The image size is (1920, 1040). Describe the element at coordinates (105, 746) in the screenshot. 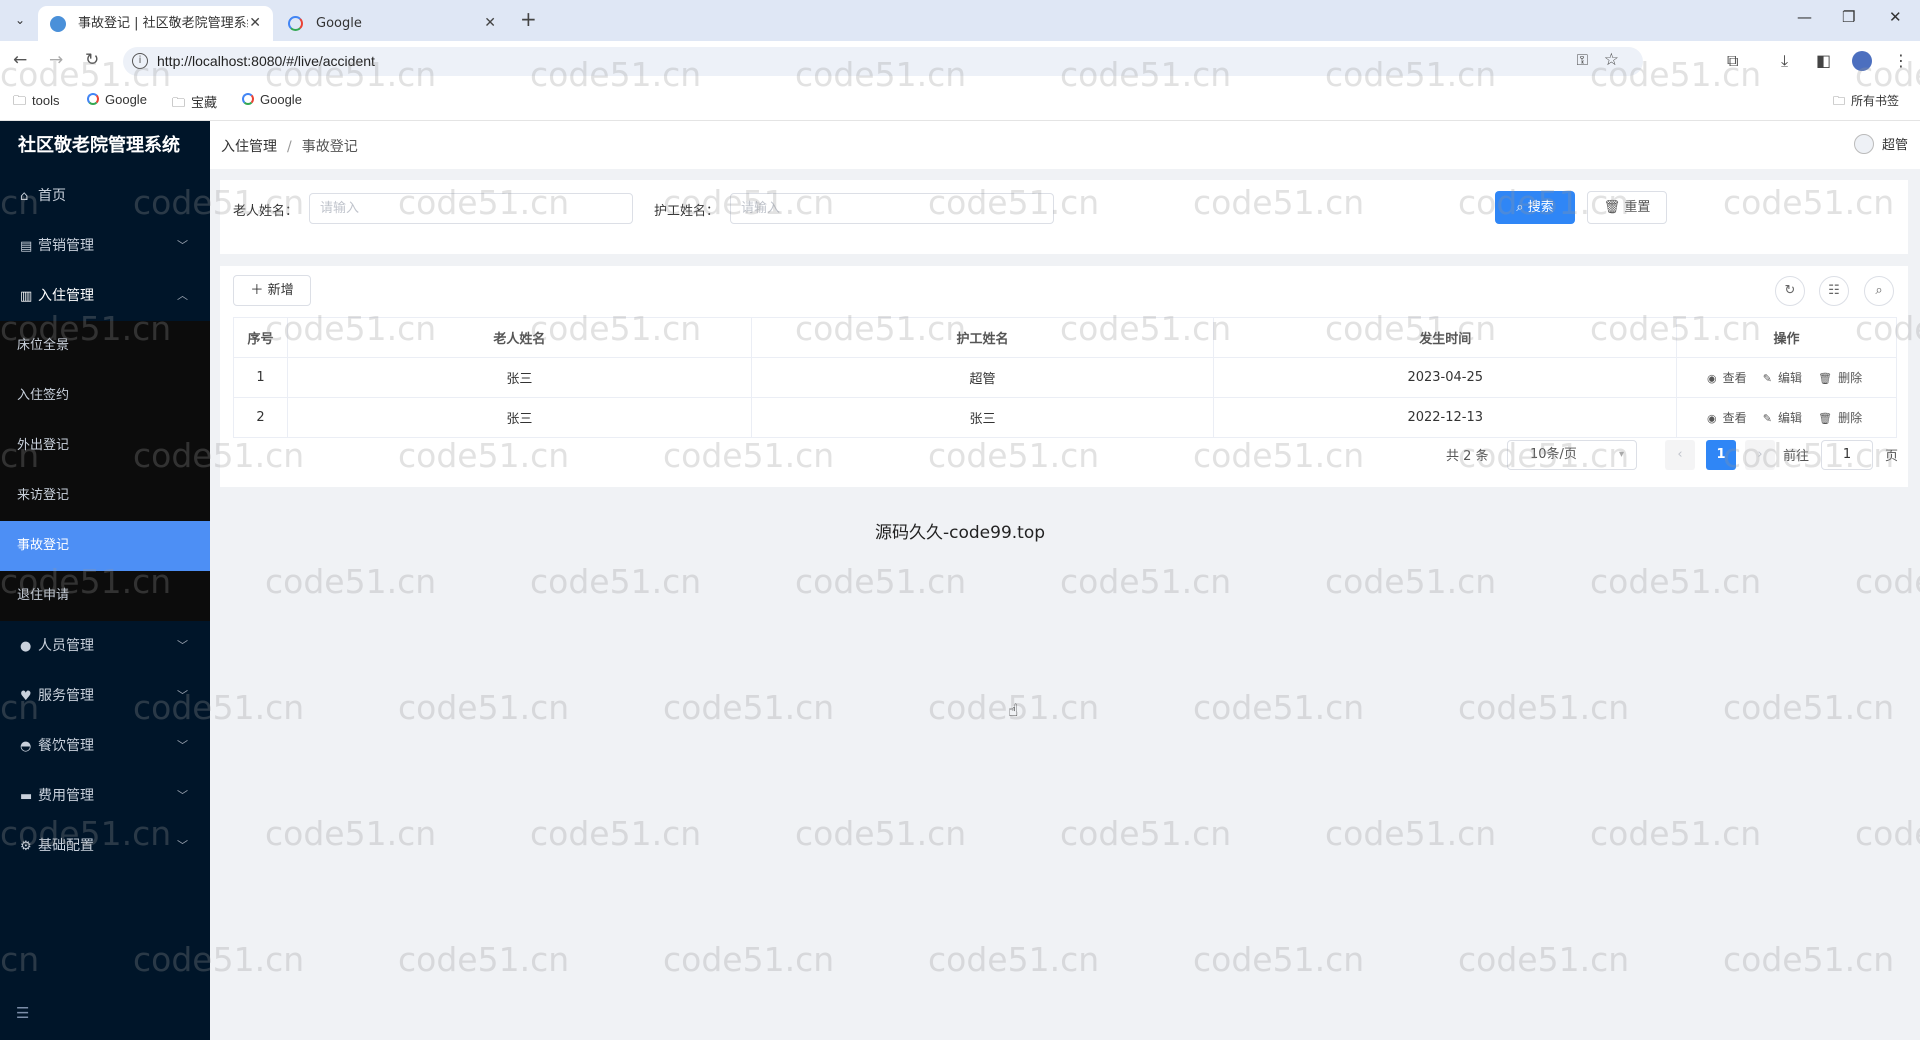

I see `menu-dining: ◓ 餐饮管理 ﹀` at that location.